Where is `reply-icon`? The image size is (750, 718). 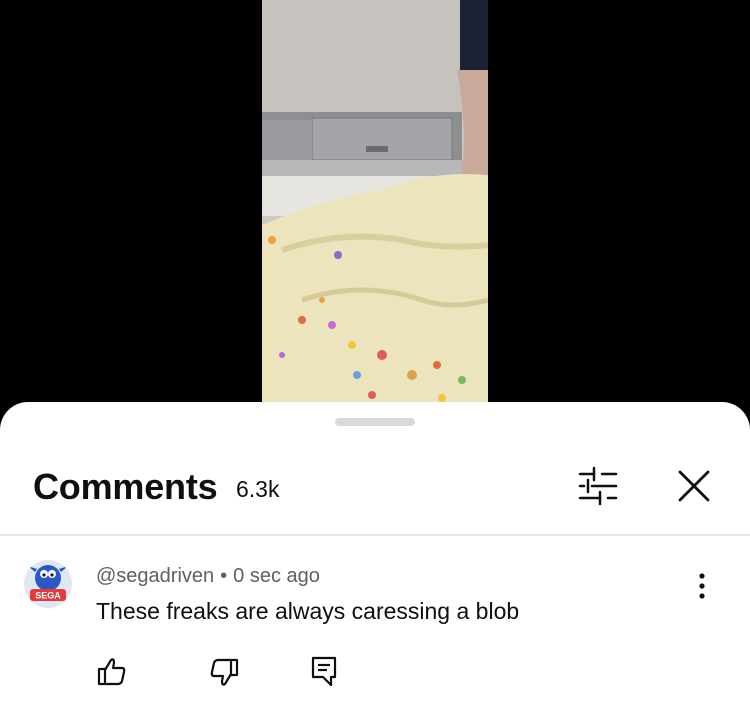
reply-icon is located at coordinates (324, 671).